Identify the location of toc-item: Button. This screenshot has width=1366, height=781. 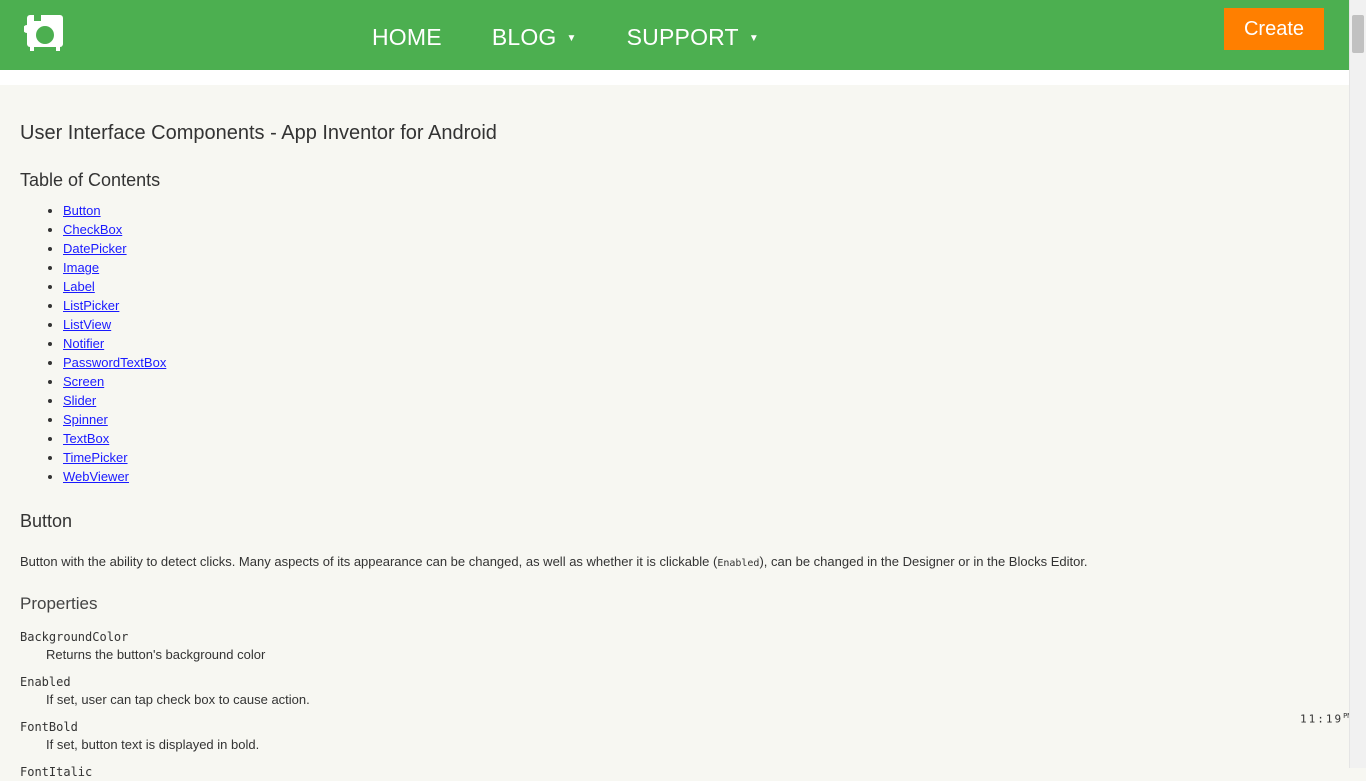
(691, 210).